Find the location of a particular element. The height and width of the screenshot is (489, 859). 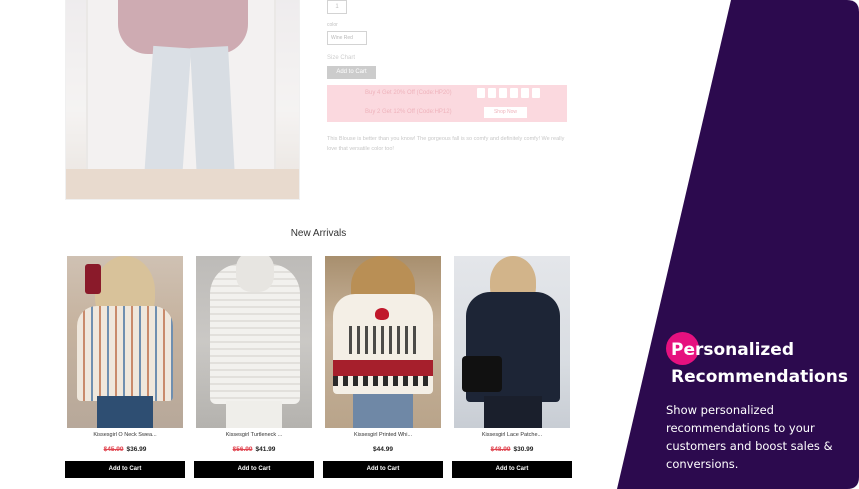

product-price: $48.99 $30.99 is located at coordinates (512, 451).